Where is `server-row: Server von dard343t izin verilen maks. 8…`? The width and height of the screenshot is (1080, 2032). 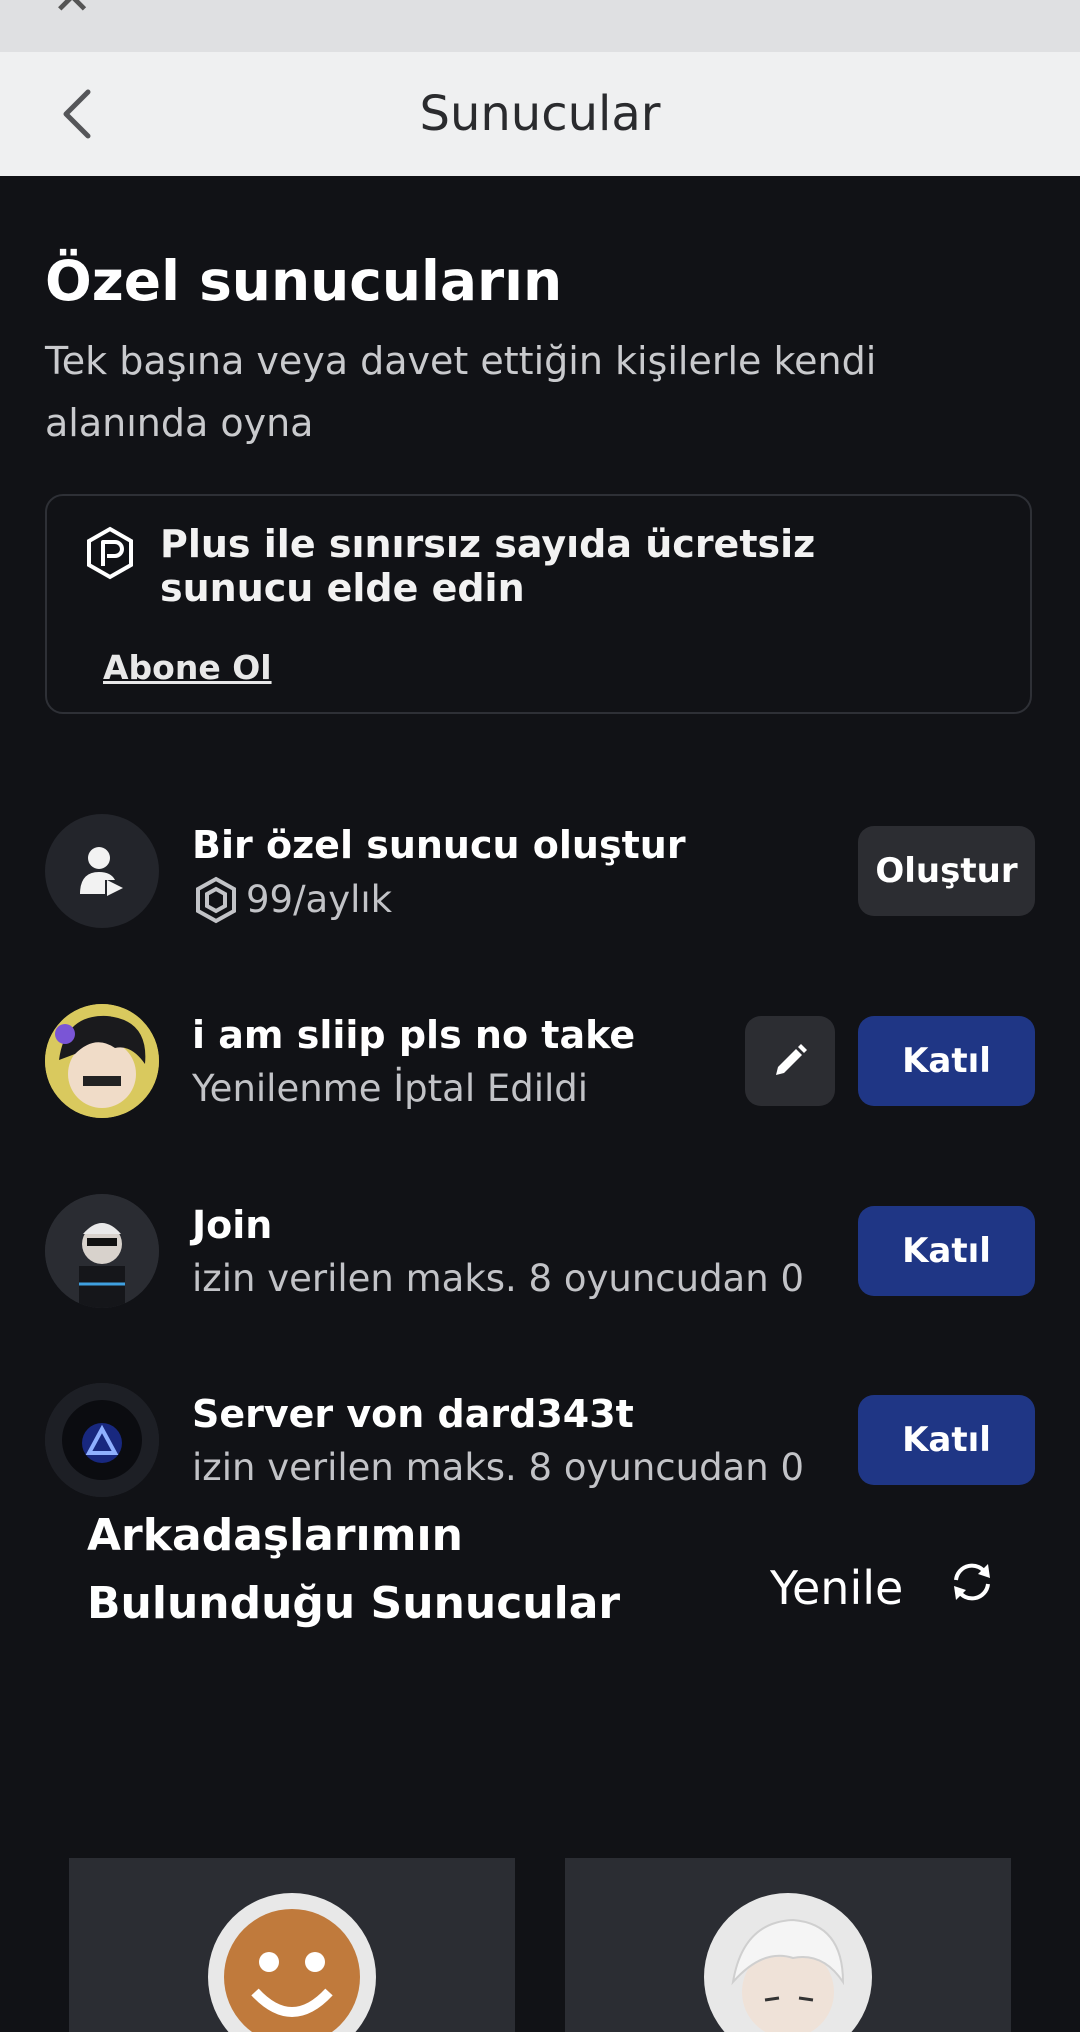
server-row: Server von dard343t izin verilen maks. 8… is located at coordinates (540, 1441).